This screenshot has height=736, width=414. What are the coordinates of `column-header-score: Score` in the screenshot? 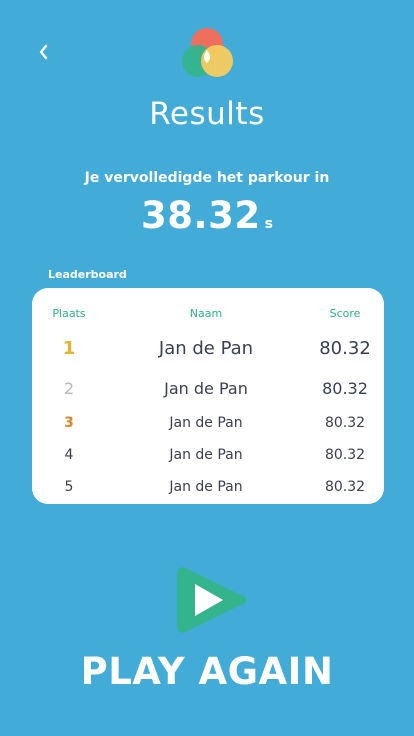 It's located at (345, 313).